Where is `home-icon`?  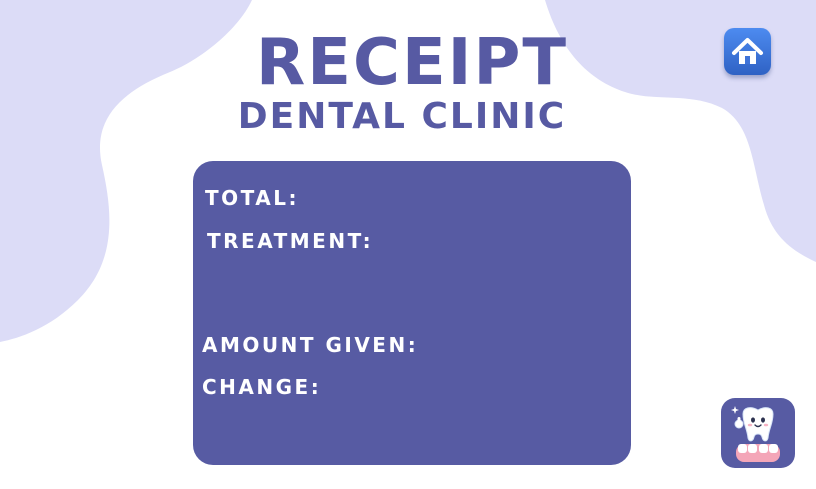
home-icon is located at coordinates (747, 51).